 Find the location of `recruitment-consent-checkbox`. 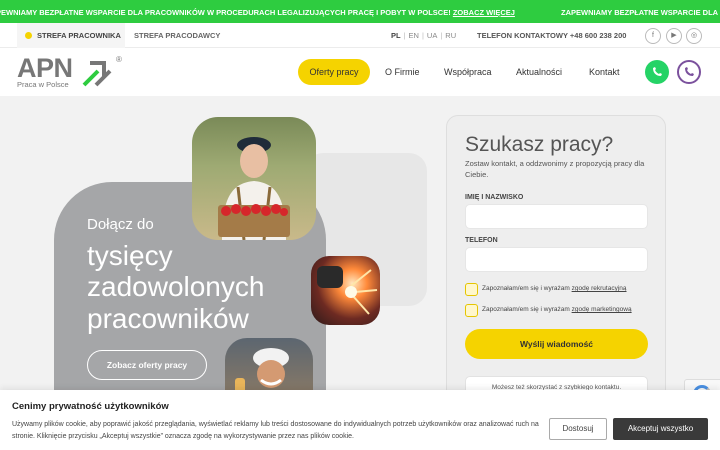

recruitment-consent-checkbox is located at coordinates (471, 289).